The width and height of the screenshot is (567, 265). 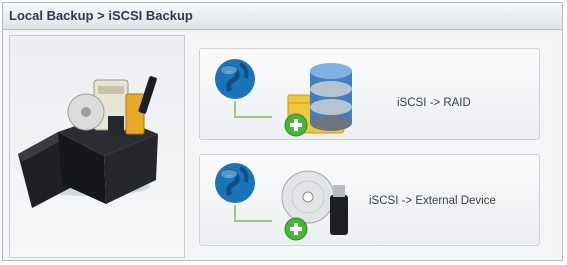 What do you see at coordinates (88, 142) in the screenshot?
I see `backup-box-illustration` at bounding box center [88, 142].